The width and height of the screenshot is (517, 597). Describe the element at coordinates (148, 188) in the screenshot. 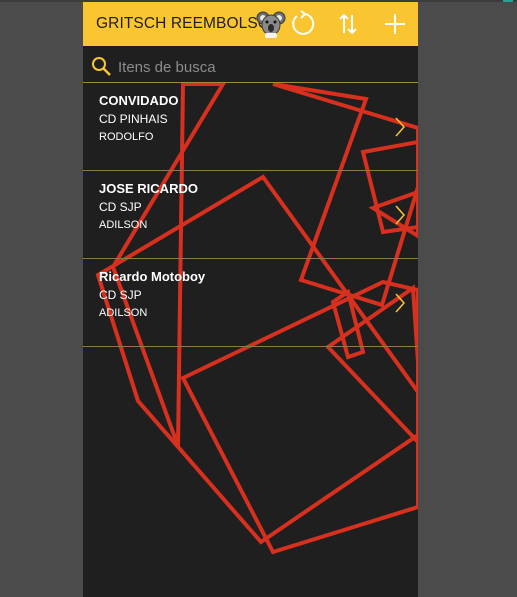

I see `item-name: JOSE RICARDO` at that location.